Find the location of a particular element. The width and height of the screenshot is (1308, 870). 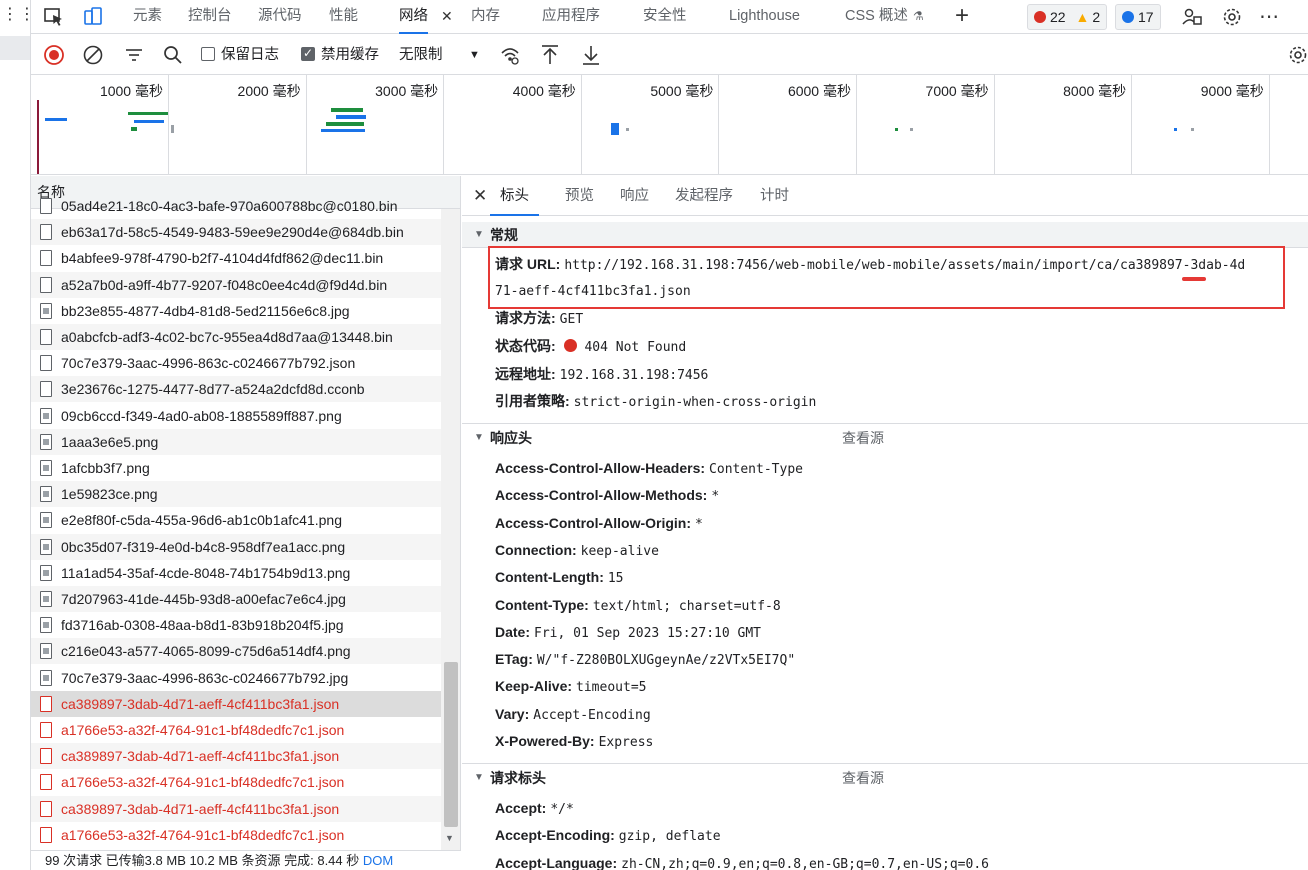

header-name: Accept-Language: is located at coordinates (556, 862).